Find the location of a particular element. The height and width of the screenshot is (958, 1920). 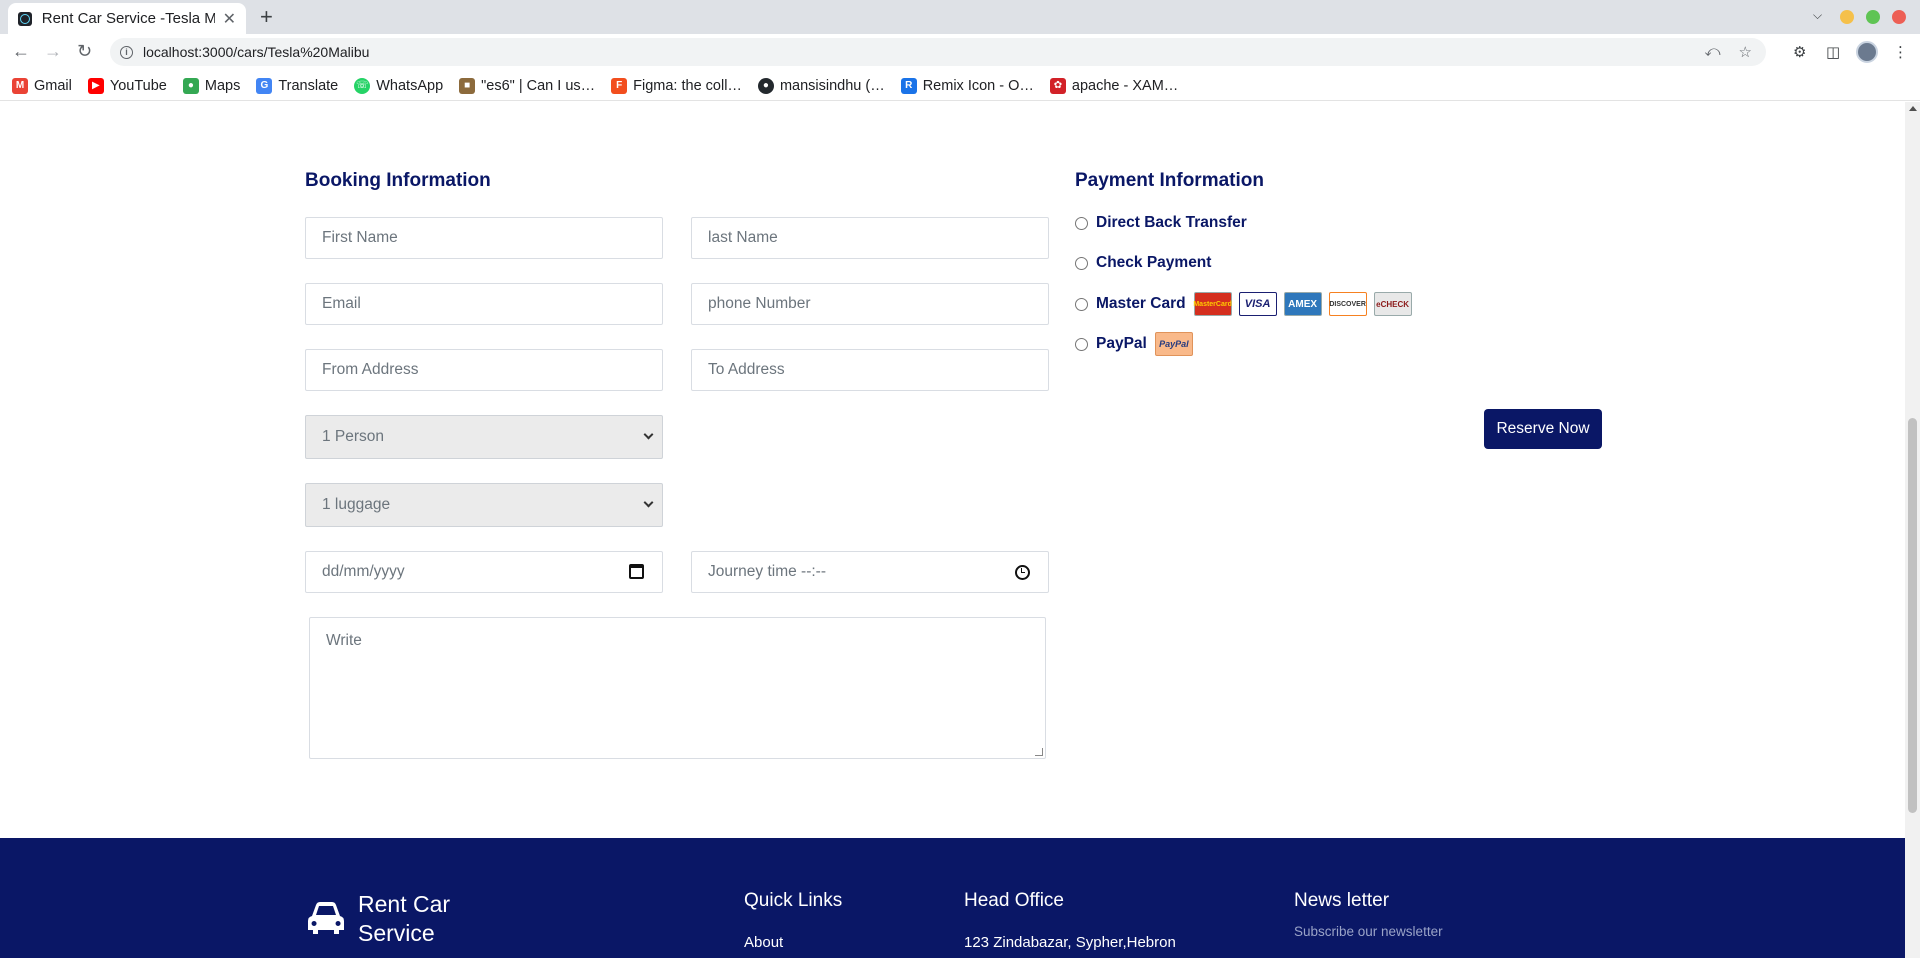

luggage-select: 1 luggage is located at coordinates (484, 505).